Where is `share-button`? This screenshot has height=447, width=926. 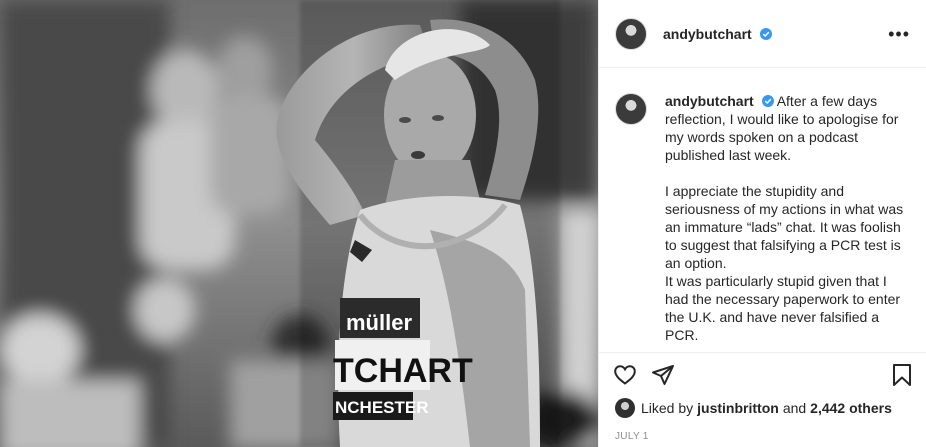
share-button is located at coordinates (663, 375).